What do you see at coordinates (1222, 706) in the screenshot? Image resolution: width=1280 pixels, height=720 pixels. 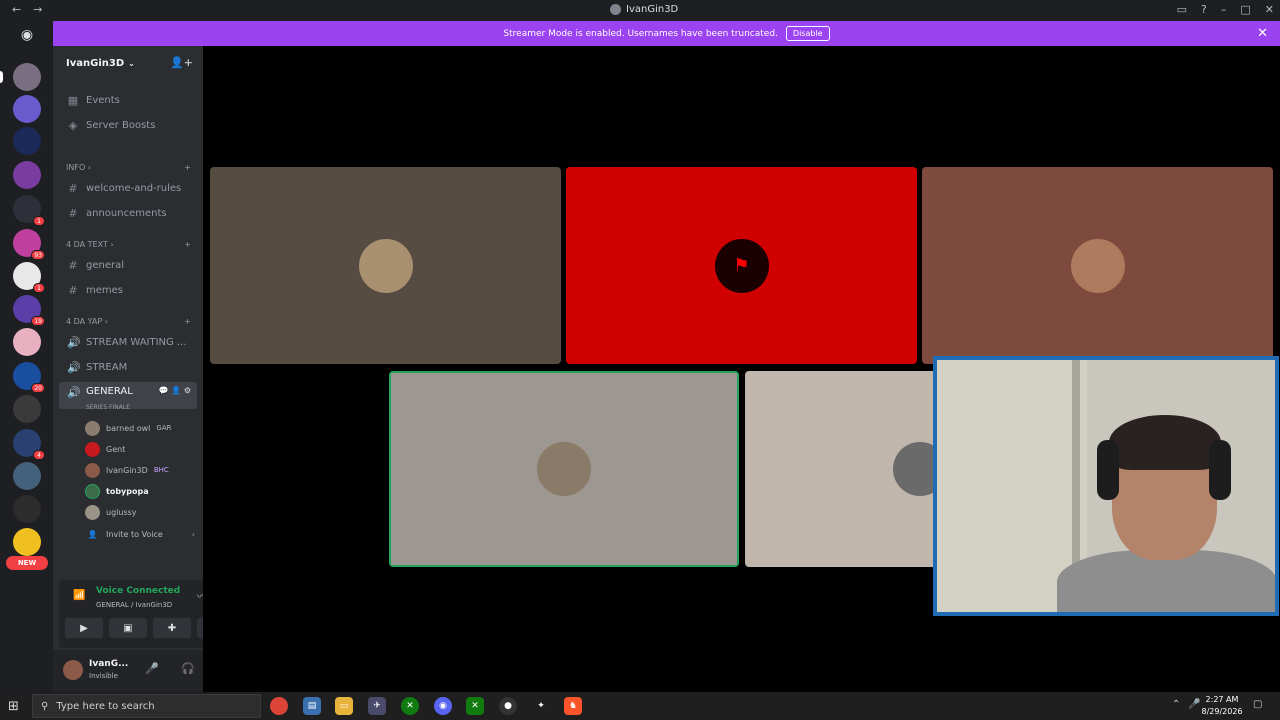 I see `clock: 2:27 AM 8/29/2026` at bounding box center [1222, 706].